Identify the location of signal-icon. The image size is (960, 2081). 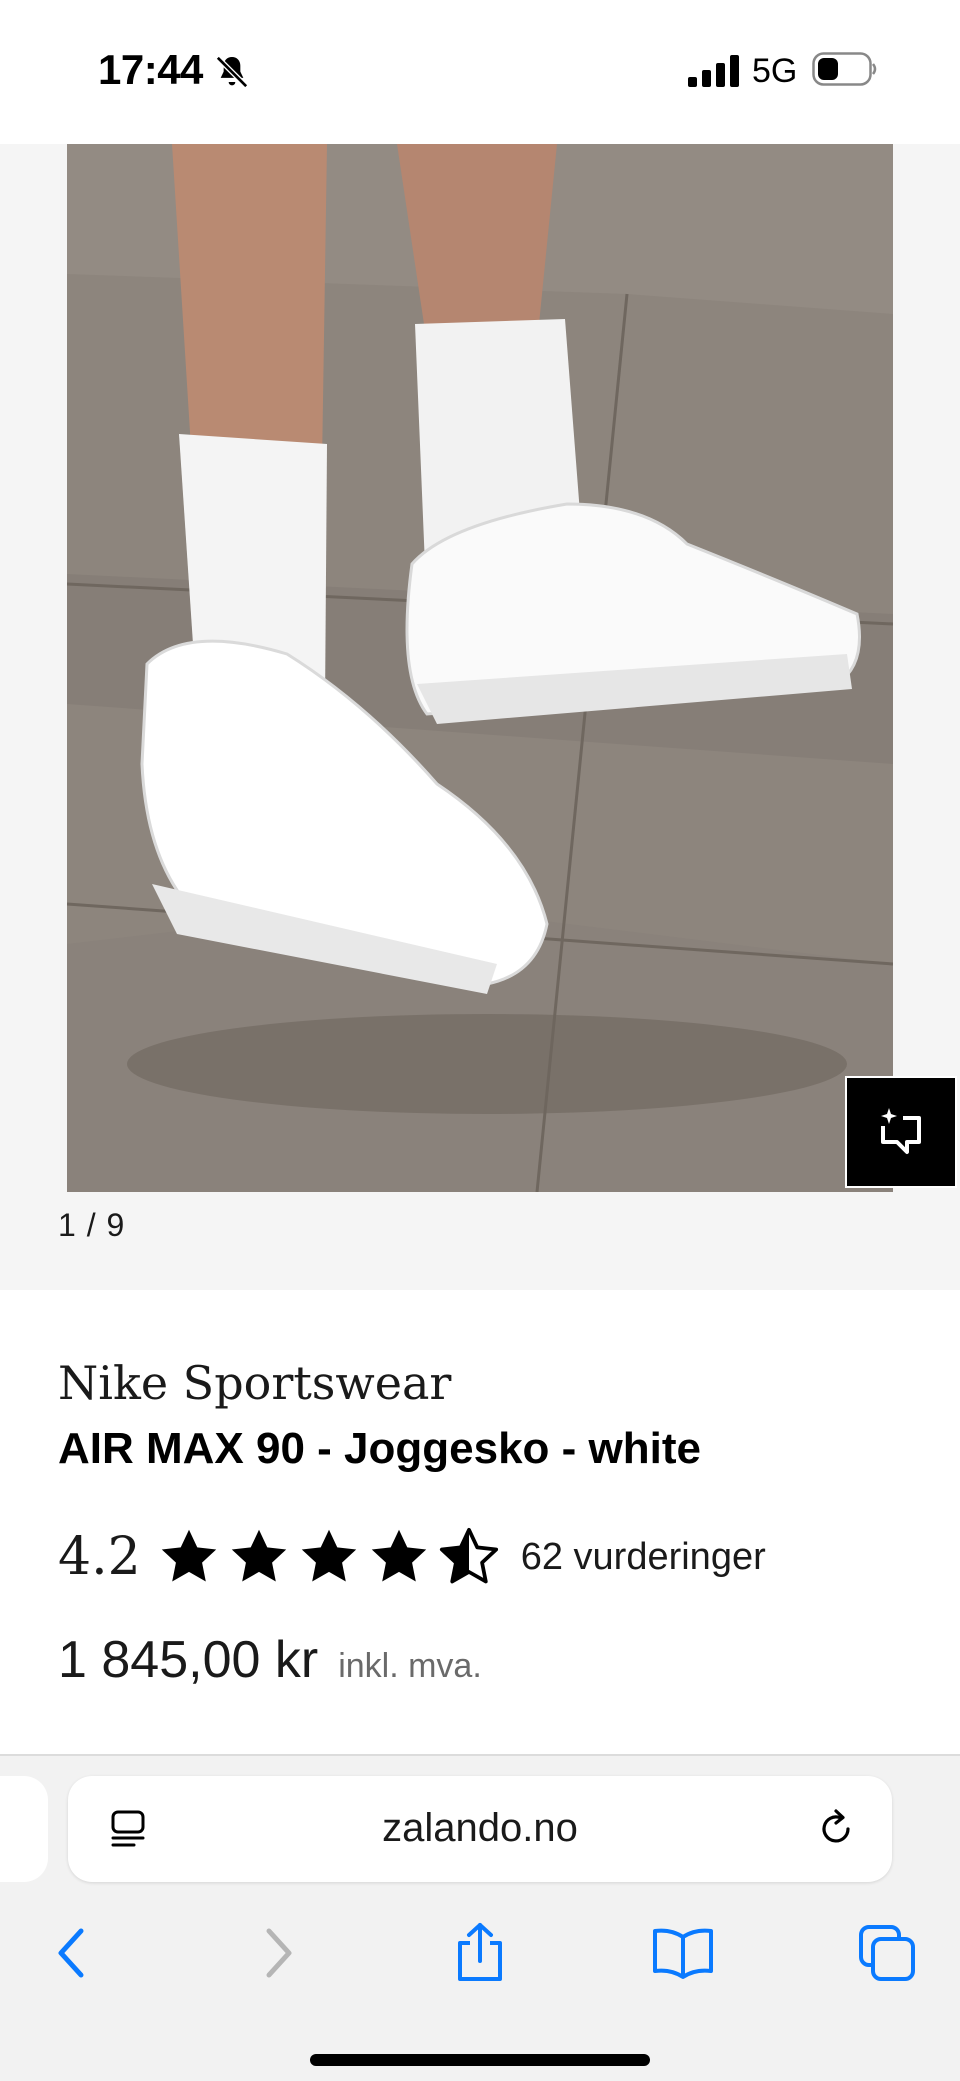
(713, 71).